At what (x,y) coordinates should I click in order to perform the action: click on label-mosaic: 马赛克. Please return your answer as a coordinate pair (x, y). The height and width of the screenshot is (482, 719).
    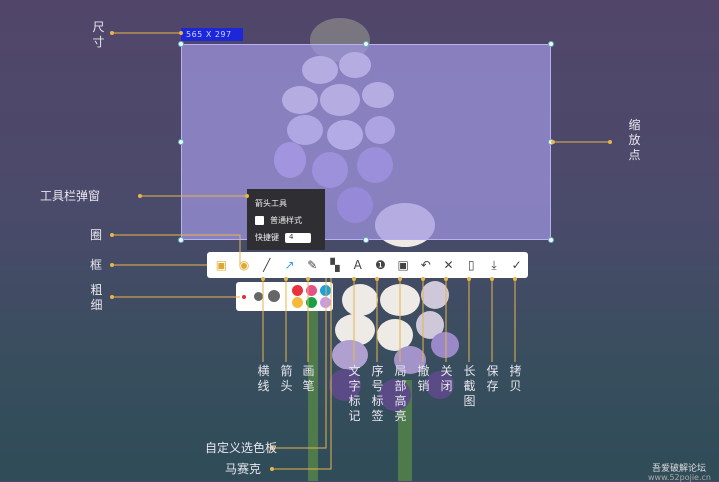
    Looking at the image, I should click on (243, 469).